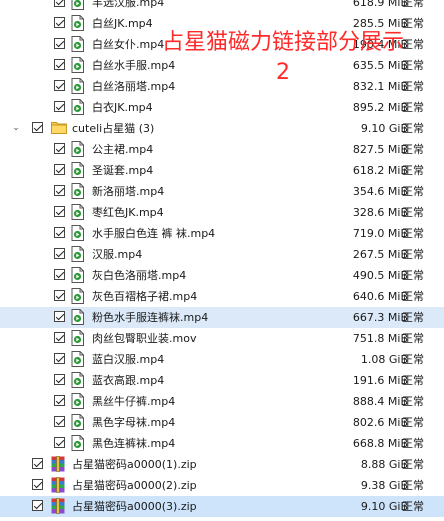 The width and height of the screenshot is (444, 521). I want to click on chevron-down-icon: ⌄, so click(16, 128).